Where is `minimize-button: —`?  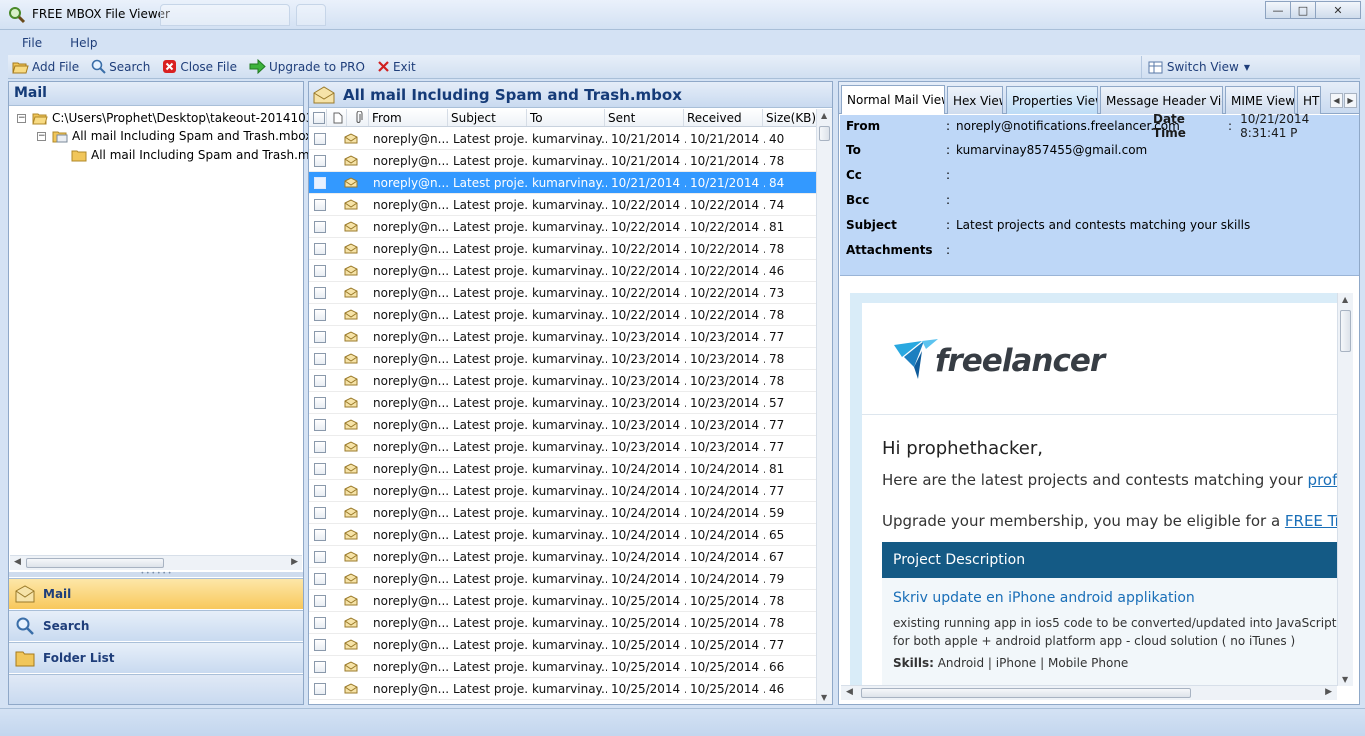
minimize-button: — is located at coordinates (1278, 10).